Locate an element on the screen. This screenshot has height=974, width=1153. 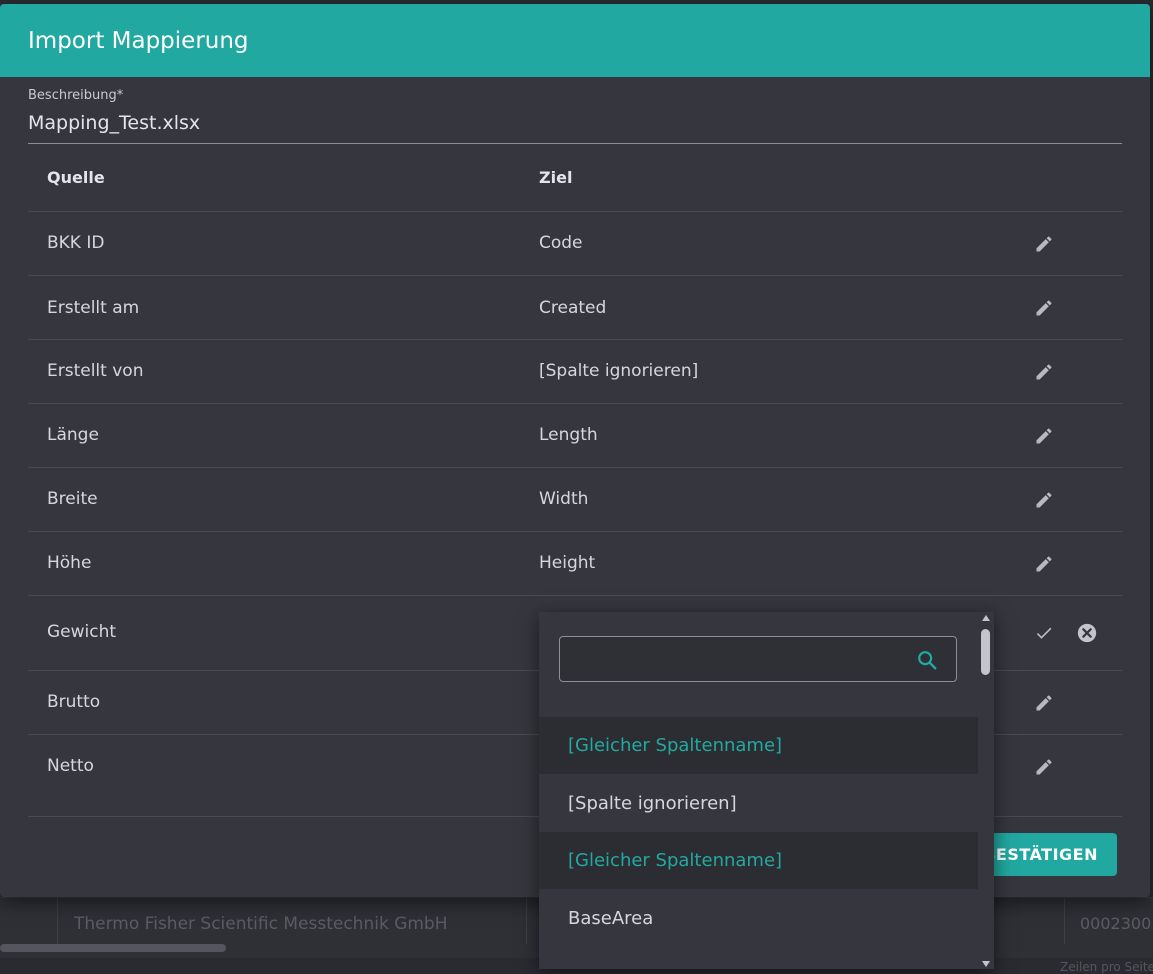
row-target: [Spalte ignorieren] is located at coordinates (619, 371).